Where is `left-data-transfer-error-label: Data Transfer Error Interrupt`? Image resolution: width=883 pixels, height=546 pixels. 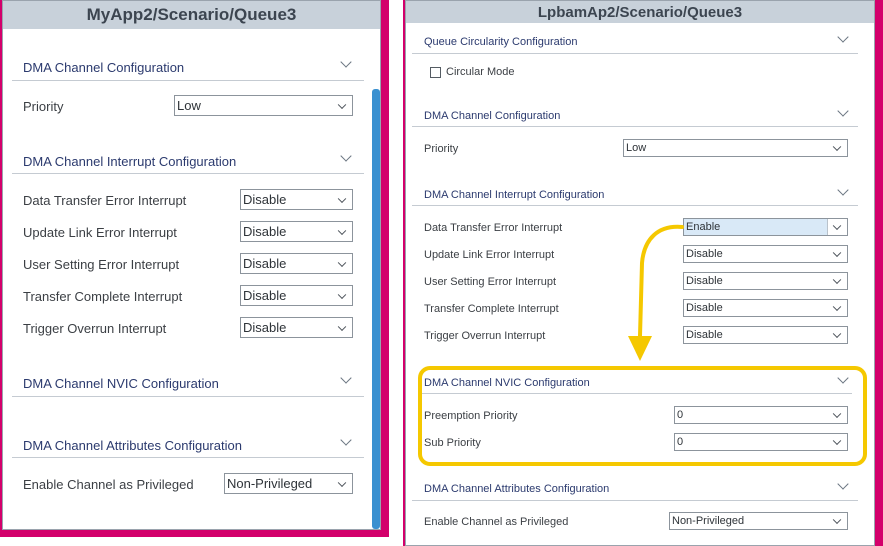 left-data-transfer-error-label: Data Transfer Error Interrupt is located at coordinates (105, 200).